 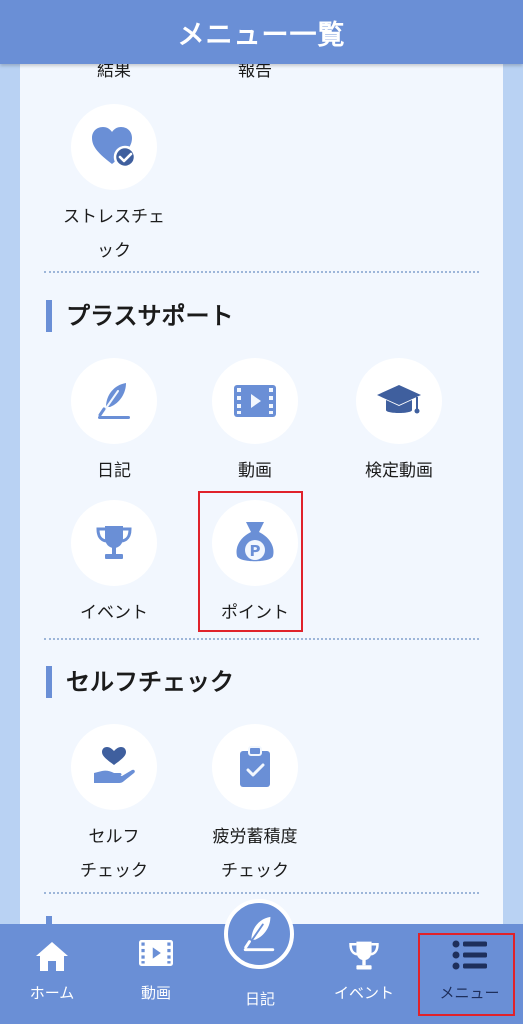 I want to click on menu-item-stress-check: ストレスチェ ック, so click(x=114, y=186).